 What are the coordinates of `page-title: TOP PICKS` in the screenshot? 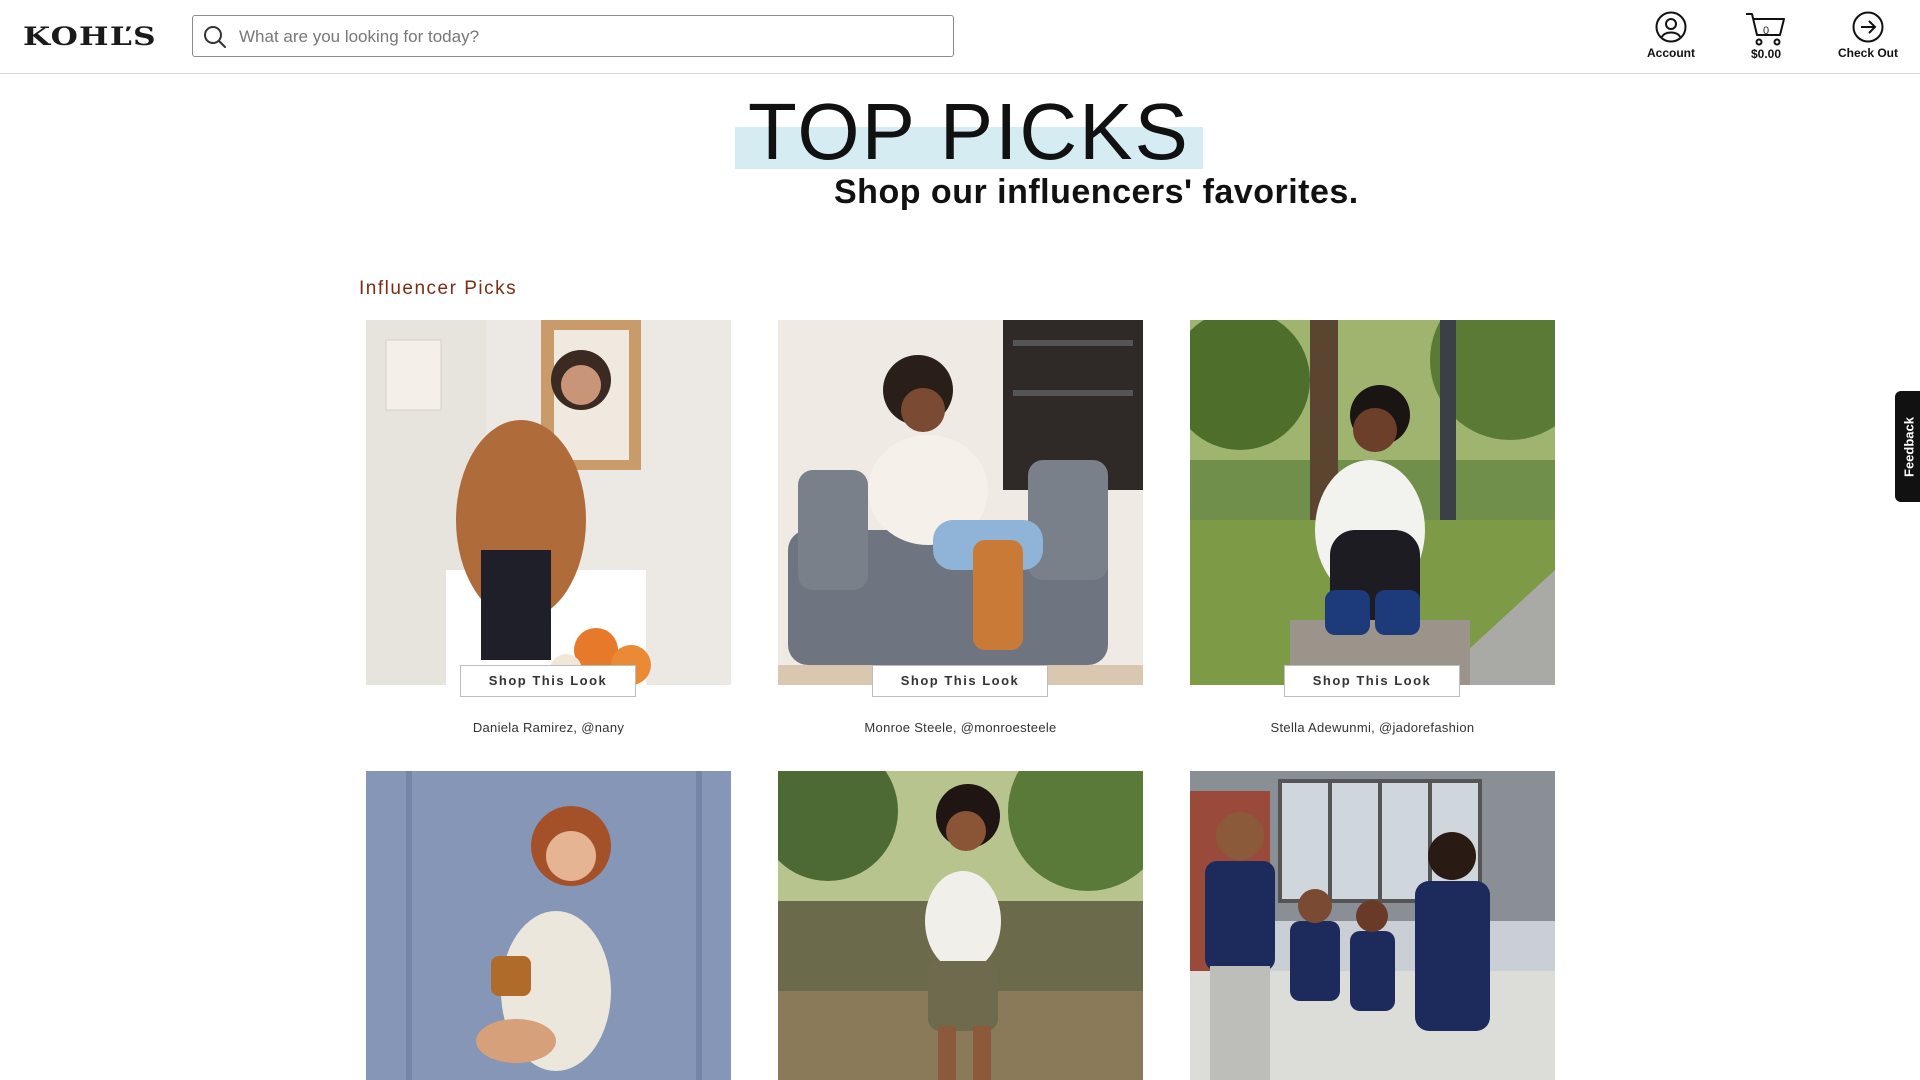 It's located at (969, 131).